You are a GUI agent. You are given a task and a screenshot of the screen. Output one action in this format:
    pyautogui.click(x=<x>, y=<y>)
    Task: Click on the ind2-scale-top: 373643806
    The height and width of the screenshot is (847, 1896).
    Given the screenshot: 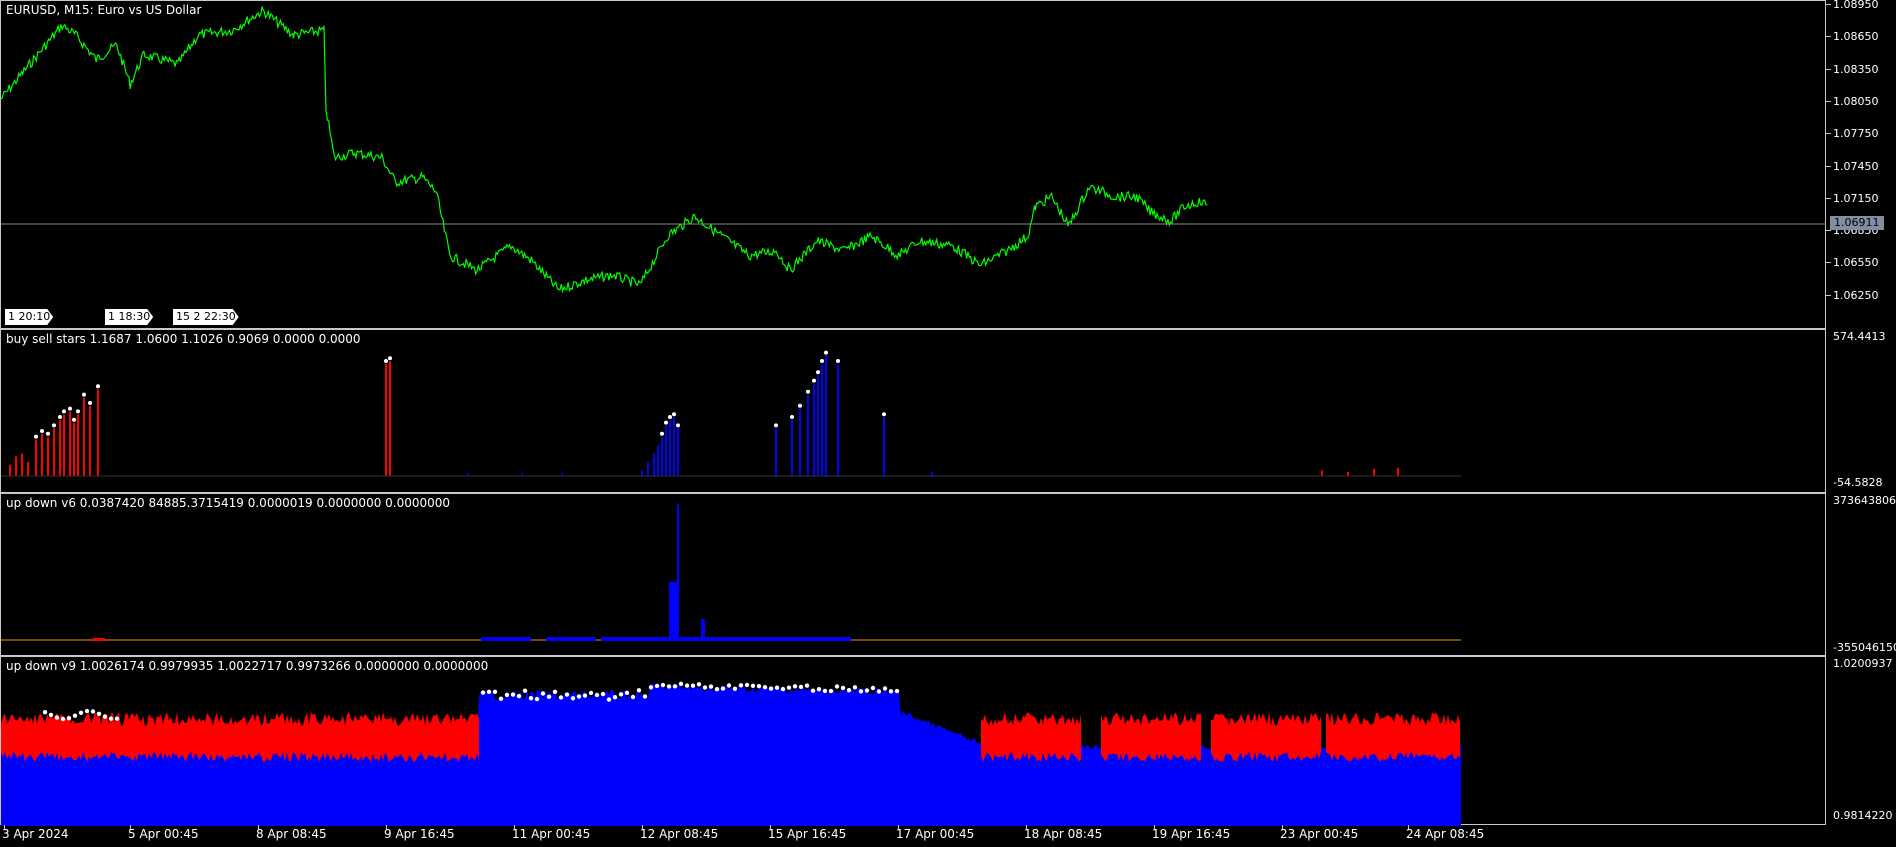 What is the action you would take?
    pyautogui.click(x=1864, y=500)
    